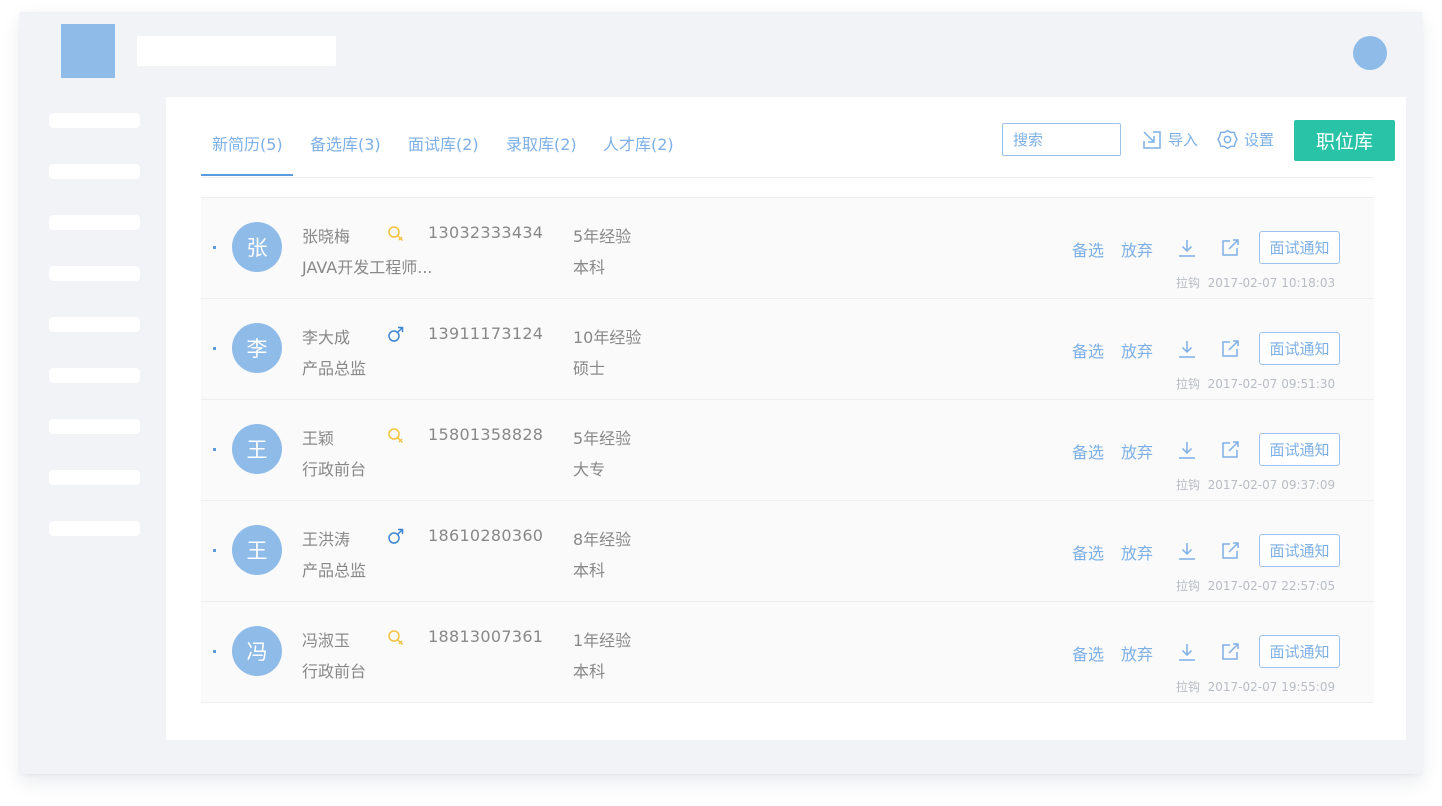 The height and width of the screenshot is (806, 1442). What do you see at coordinates (486, 232) in the screenshot?
I see `candidate-phone: 13032333434` at bounding box center [486, 232].